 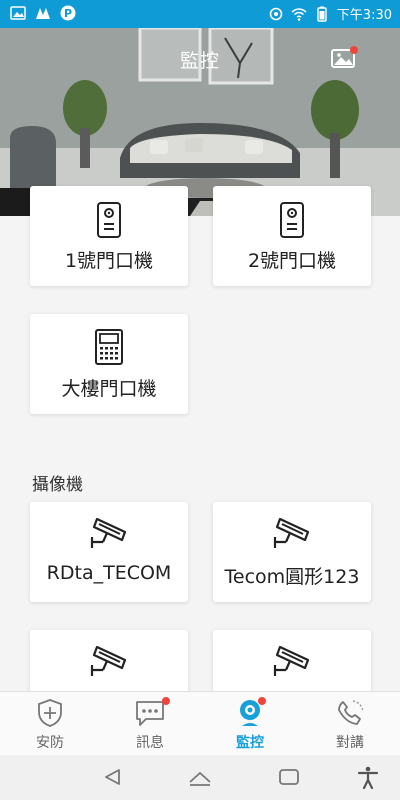 I want to click on change-background-button, so click(x=344, y=58).